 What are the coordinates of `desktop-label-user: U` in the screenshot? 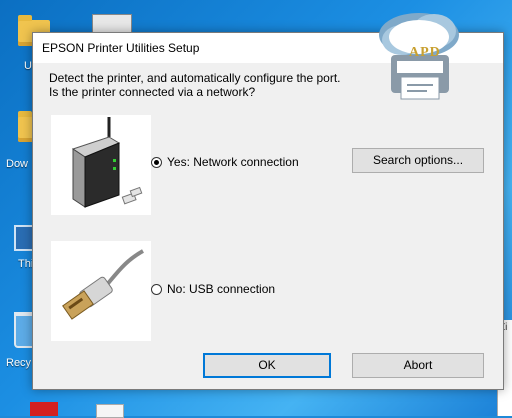 It's located at (28, 66).